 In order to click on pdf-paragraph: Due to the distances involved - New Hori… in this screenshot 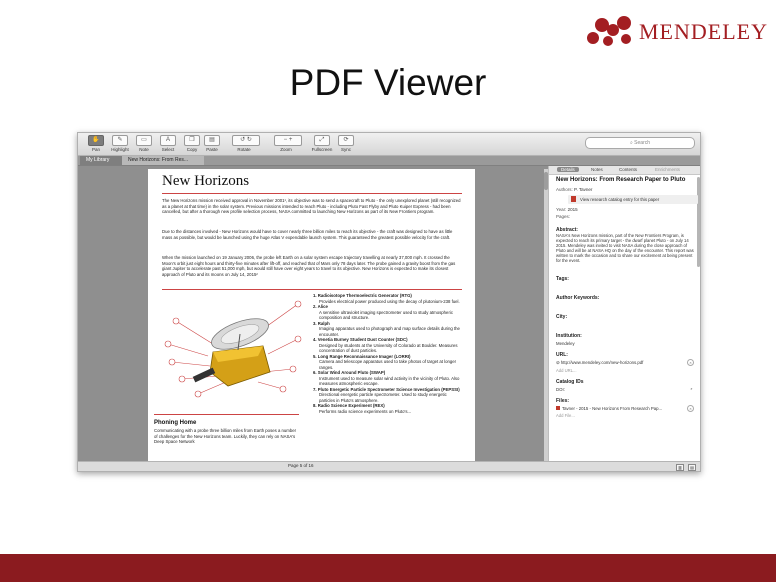, I will do `click(307, 234)`.